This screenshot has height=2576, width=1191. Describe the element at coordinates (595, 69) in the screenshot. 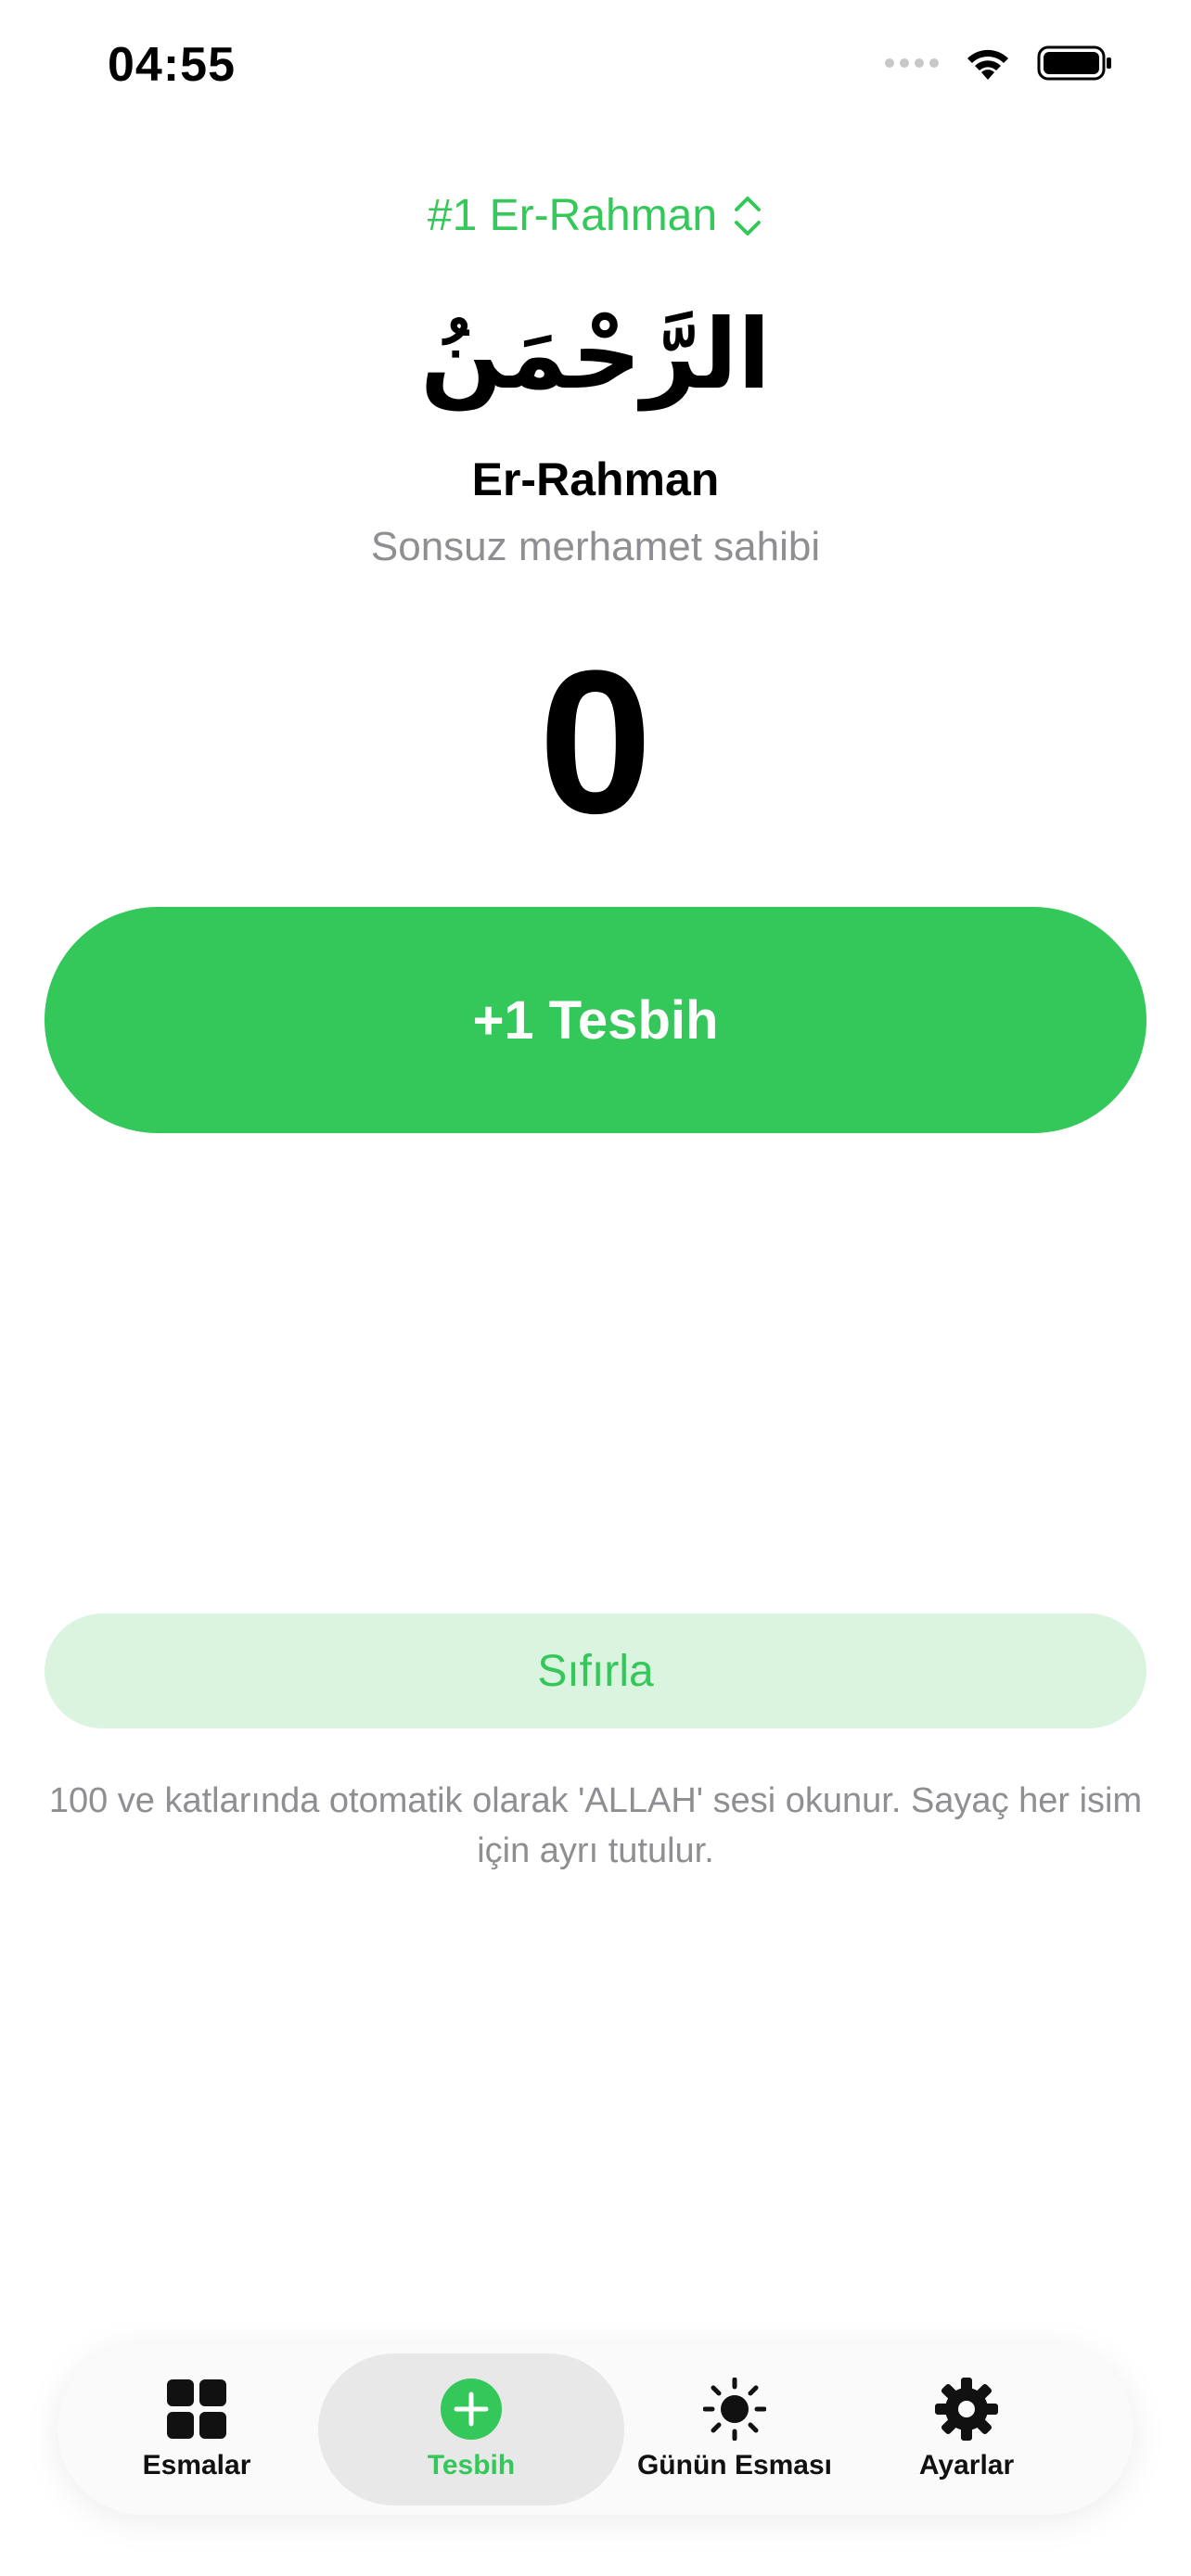

I see `status-bar: 04:55` at that location.